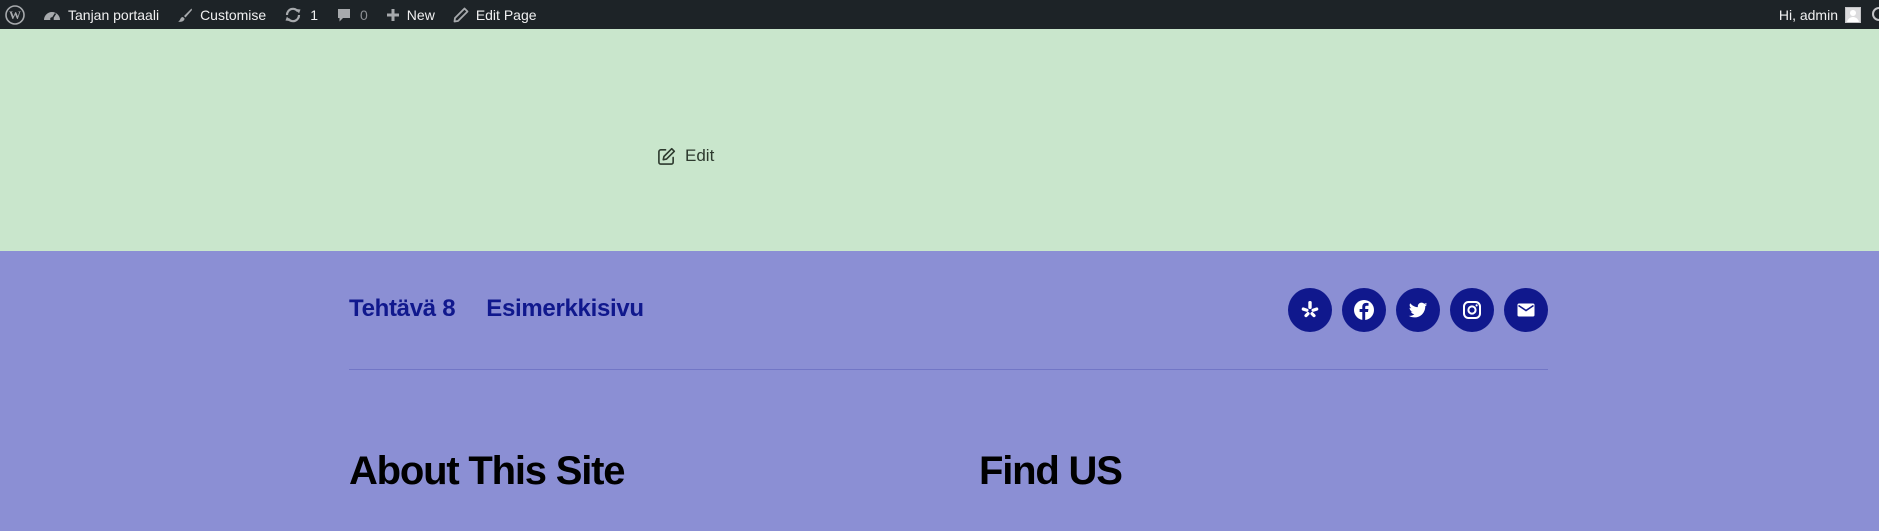 The image size is (1879, 531). I want to click on edit-post-link: Edit, so click(685, 156).